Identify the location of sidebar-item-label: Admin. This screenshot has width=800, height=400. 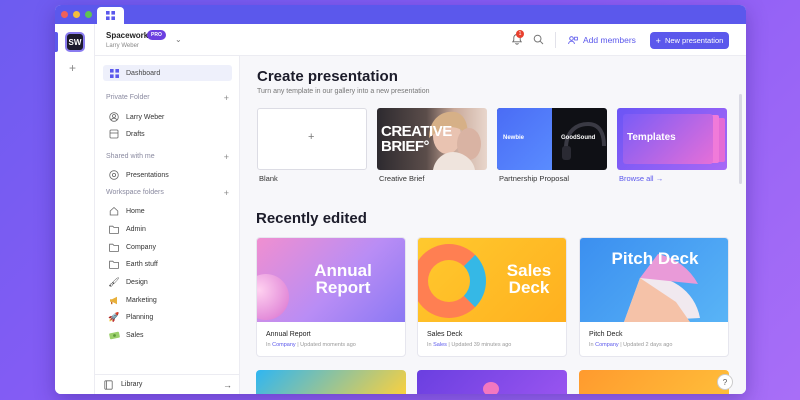
(136, 229).